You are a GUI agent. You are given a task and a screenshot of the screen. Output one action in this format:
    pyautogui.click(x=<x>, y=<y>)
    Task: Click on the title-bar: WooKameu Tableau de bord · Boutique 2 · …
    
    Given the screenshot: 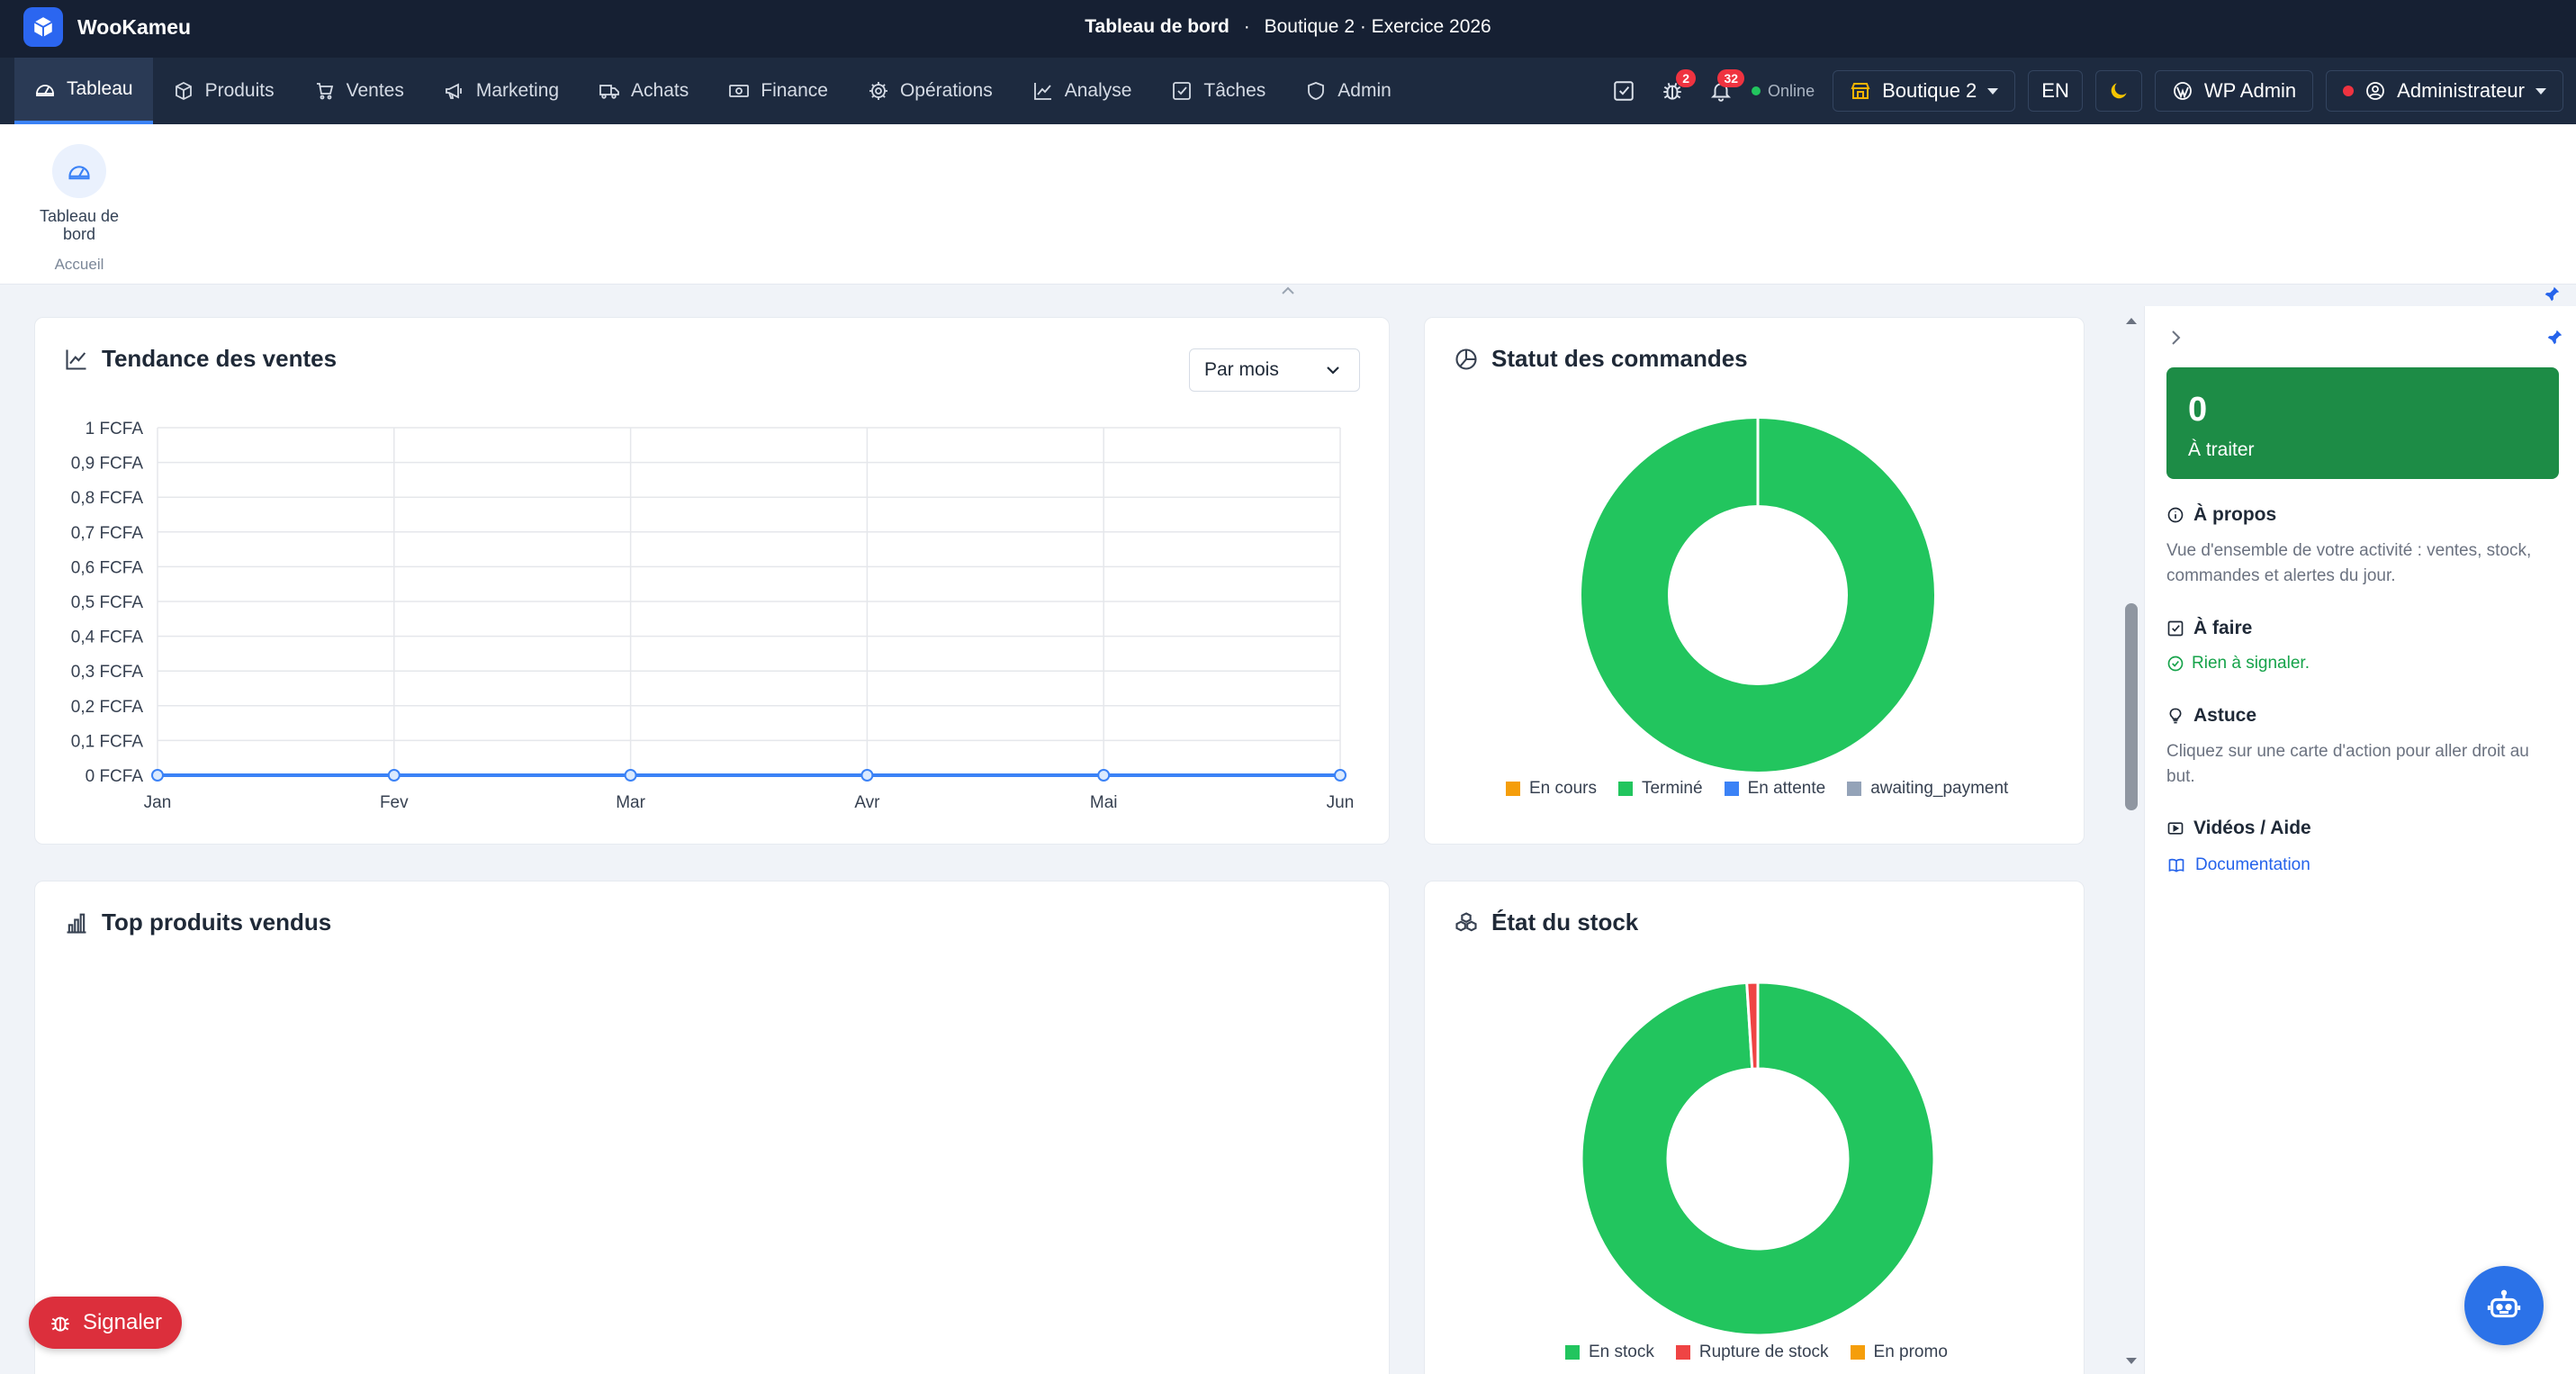 What is the action you would take?
    pyautogui.click(x=1288, y=29)
    